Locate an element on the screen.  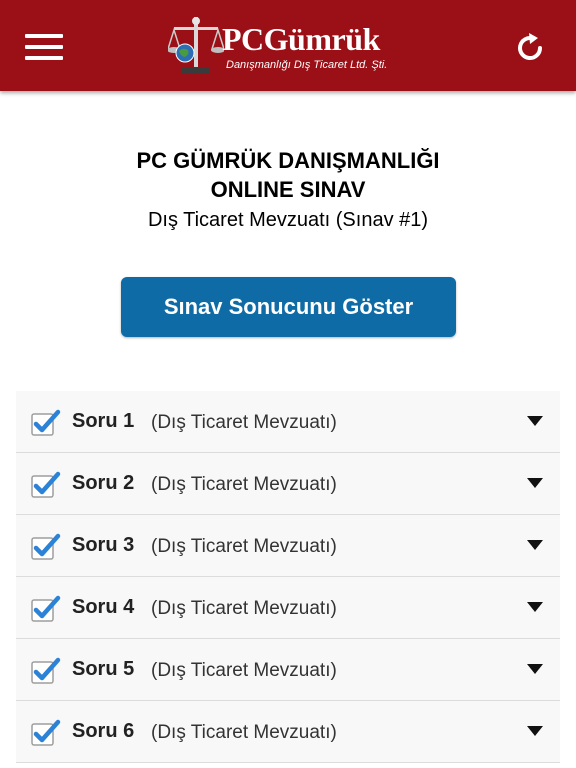
question-row: Soru 5 (Dış Ticaret Mevzuatı) is located at coordinates (288, 670).